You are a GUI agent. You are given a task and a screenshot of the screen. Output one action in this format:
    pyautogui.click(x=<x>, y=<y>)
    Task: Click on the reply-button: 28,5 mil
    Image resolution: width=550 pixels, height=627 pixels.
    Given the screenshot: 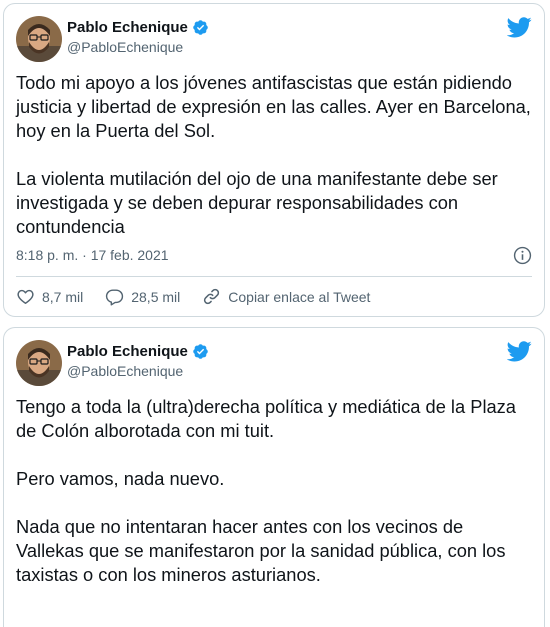 What is the action you would take?
    pyautogui.click(x=142, y=296)
    